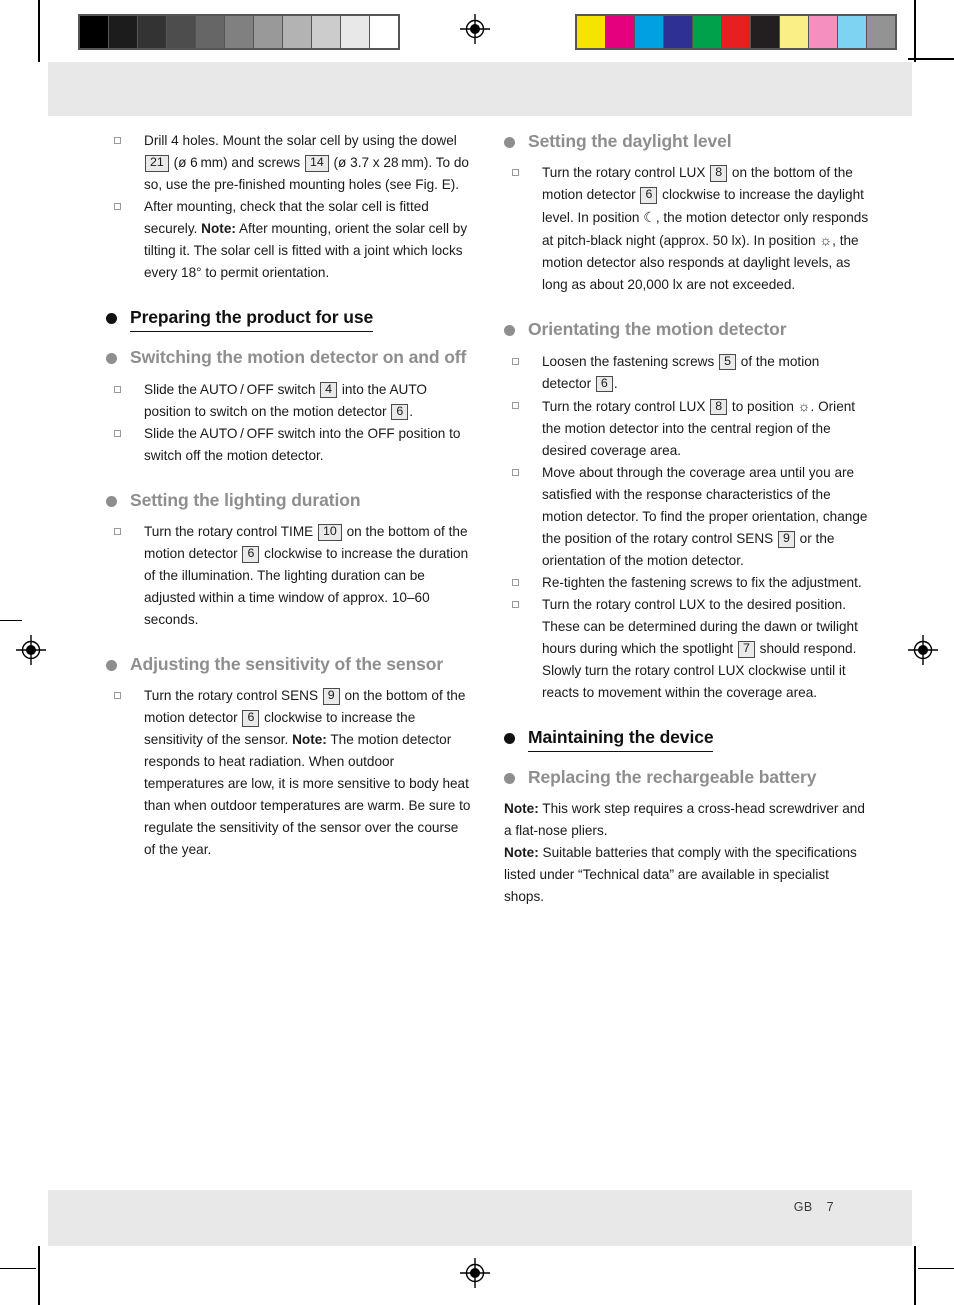 This screenshot has height=1305, width=954. I want to click on reference-number-badge: 21, so click(157, 163).